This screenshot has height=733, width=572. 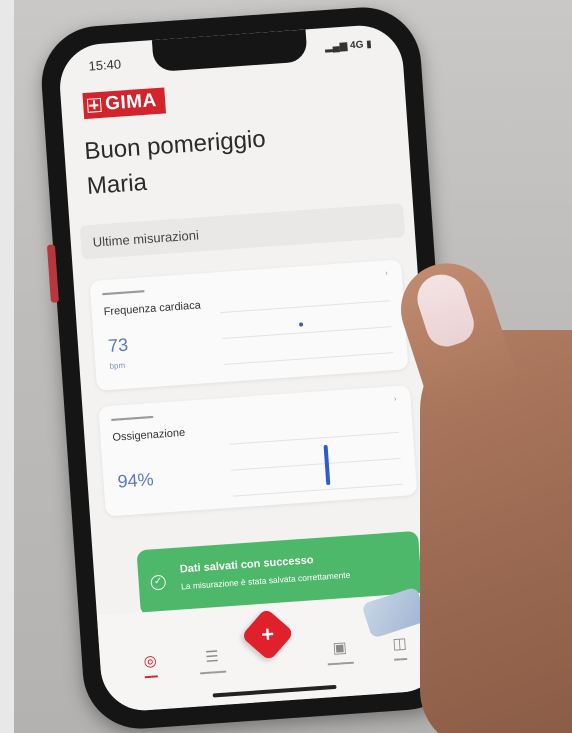 What do you see at coordinates (340, 648) in the screenshot?
I see `device-icon: ▣` at bounding box center [340, 648].